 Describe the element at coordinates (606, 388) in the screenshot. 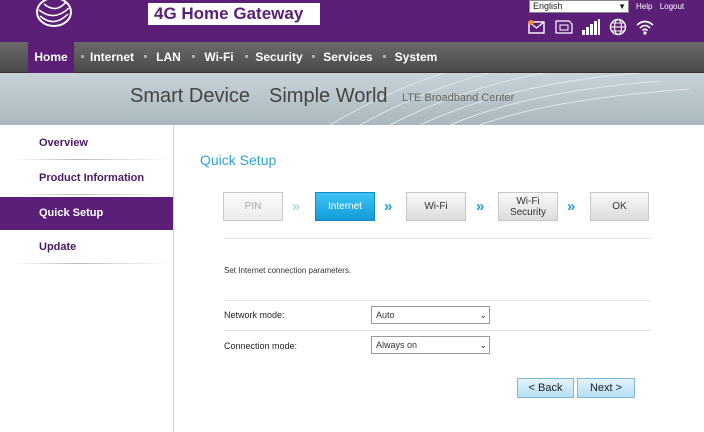

I see `next-button: Next >` at that location.